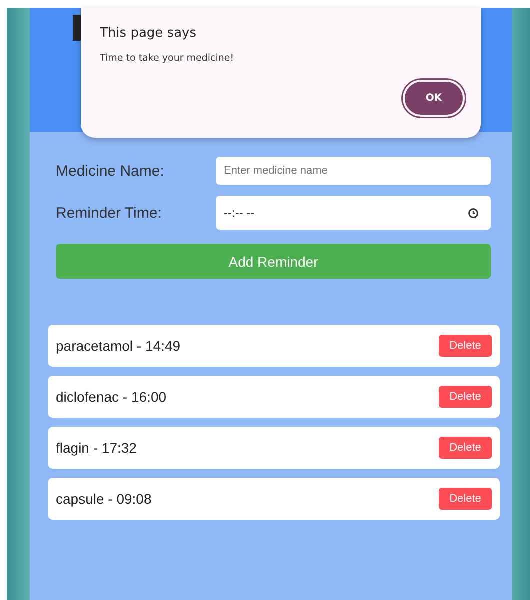  I want to click on reminder-text: diclofenac - 16:00, so click(111, 397).